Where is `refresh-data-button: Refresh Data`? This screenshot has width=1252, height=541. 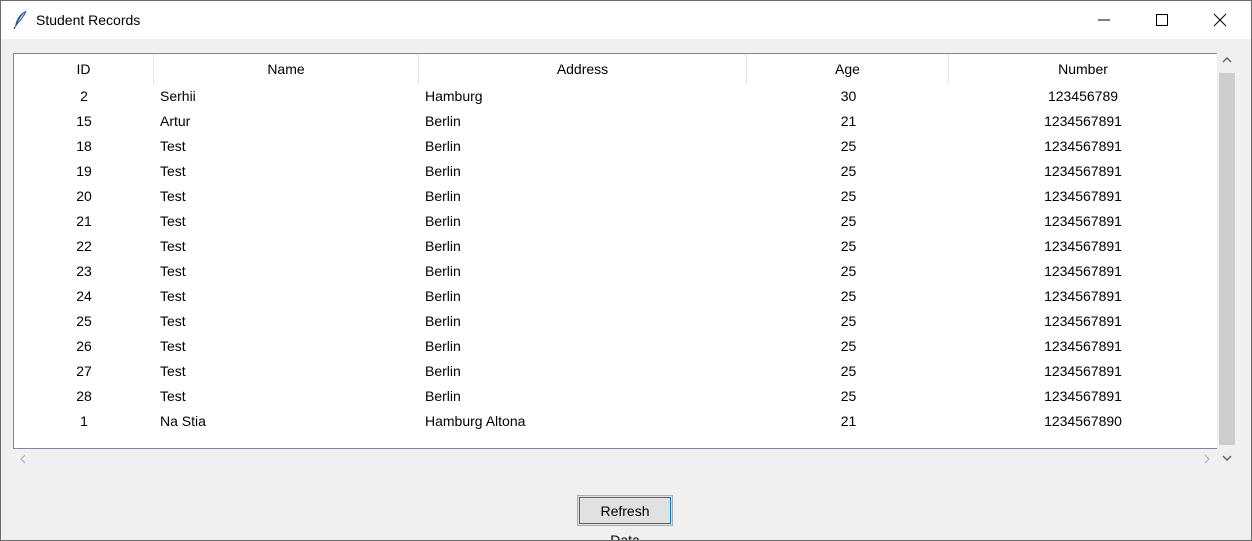
refresh-data-button: Refresh Data is located at coordinates (625, 517).